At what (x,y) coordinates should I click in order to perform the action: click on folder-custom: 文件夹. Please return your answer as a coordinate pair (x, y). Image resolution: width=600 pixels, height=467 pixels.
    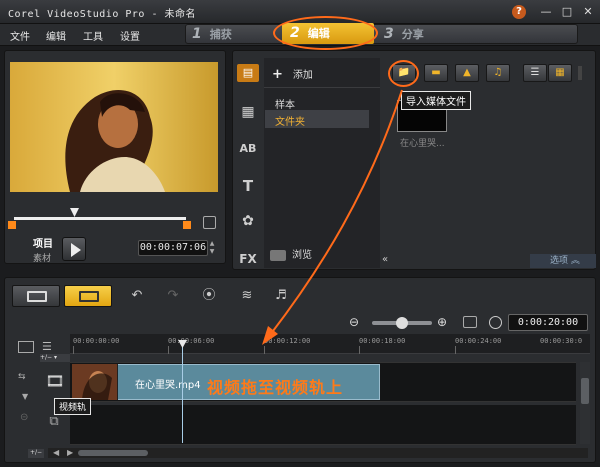
    Looking at the image, I should click on (317, 119).